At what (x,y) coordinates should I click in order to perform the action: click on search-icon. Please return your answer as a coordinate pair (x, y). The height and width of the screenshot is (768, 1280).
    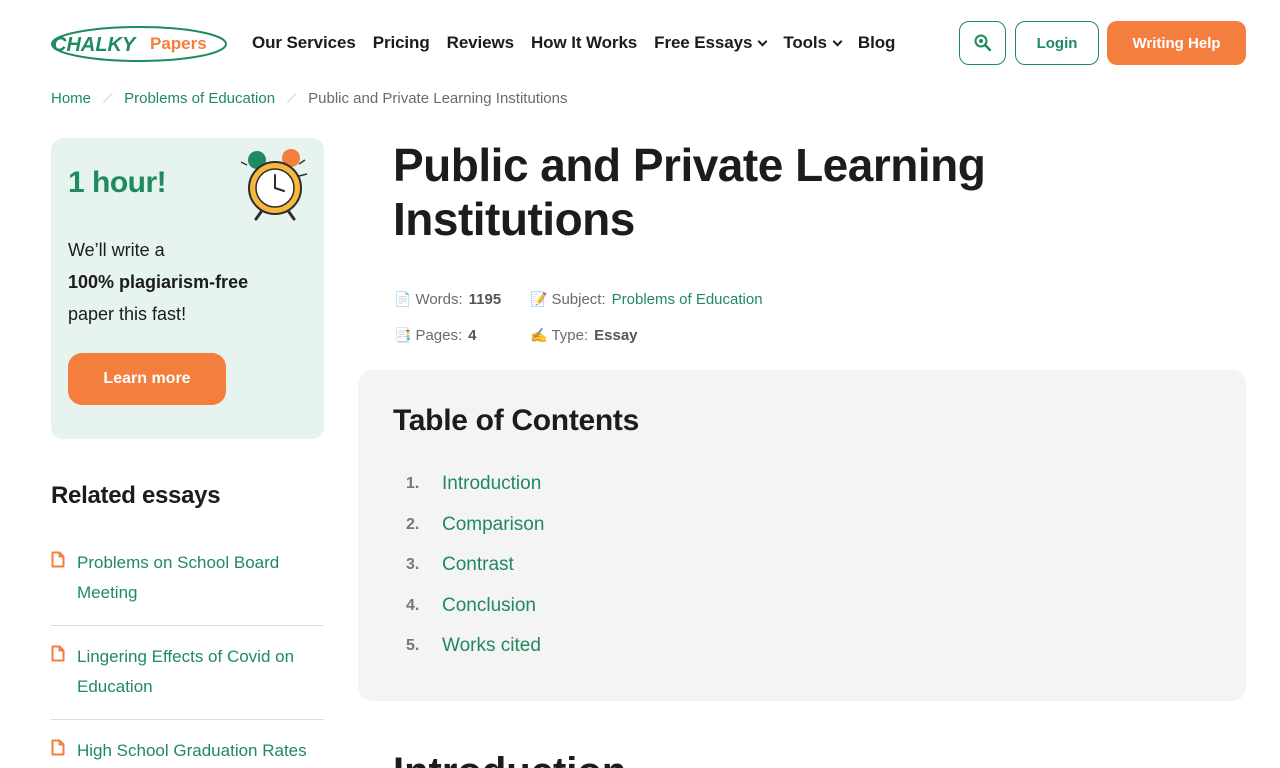
    Looking at the image, I should click on (982, 43).